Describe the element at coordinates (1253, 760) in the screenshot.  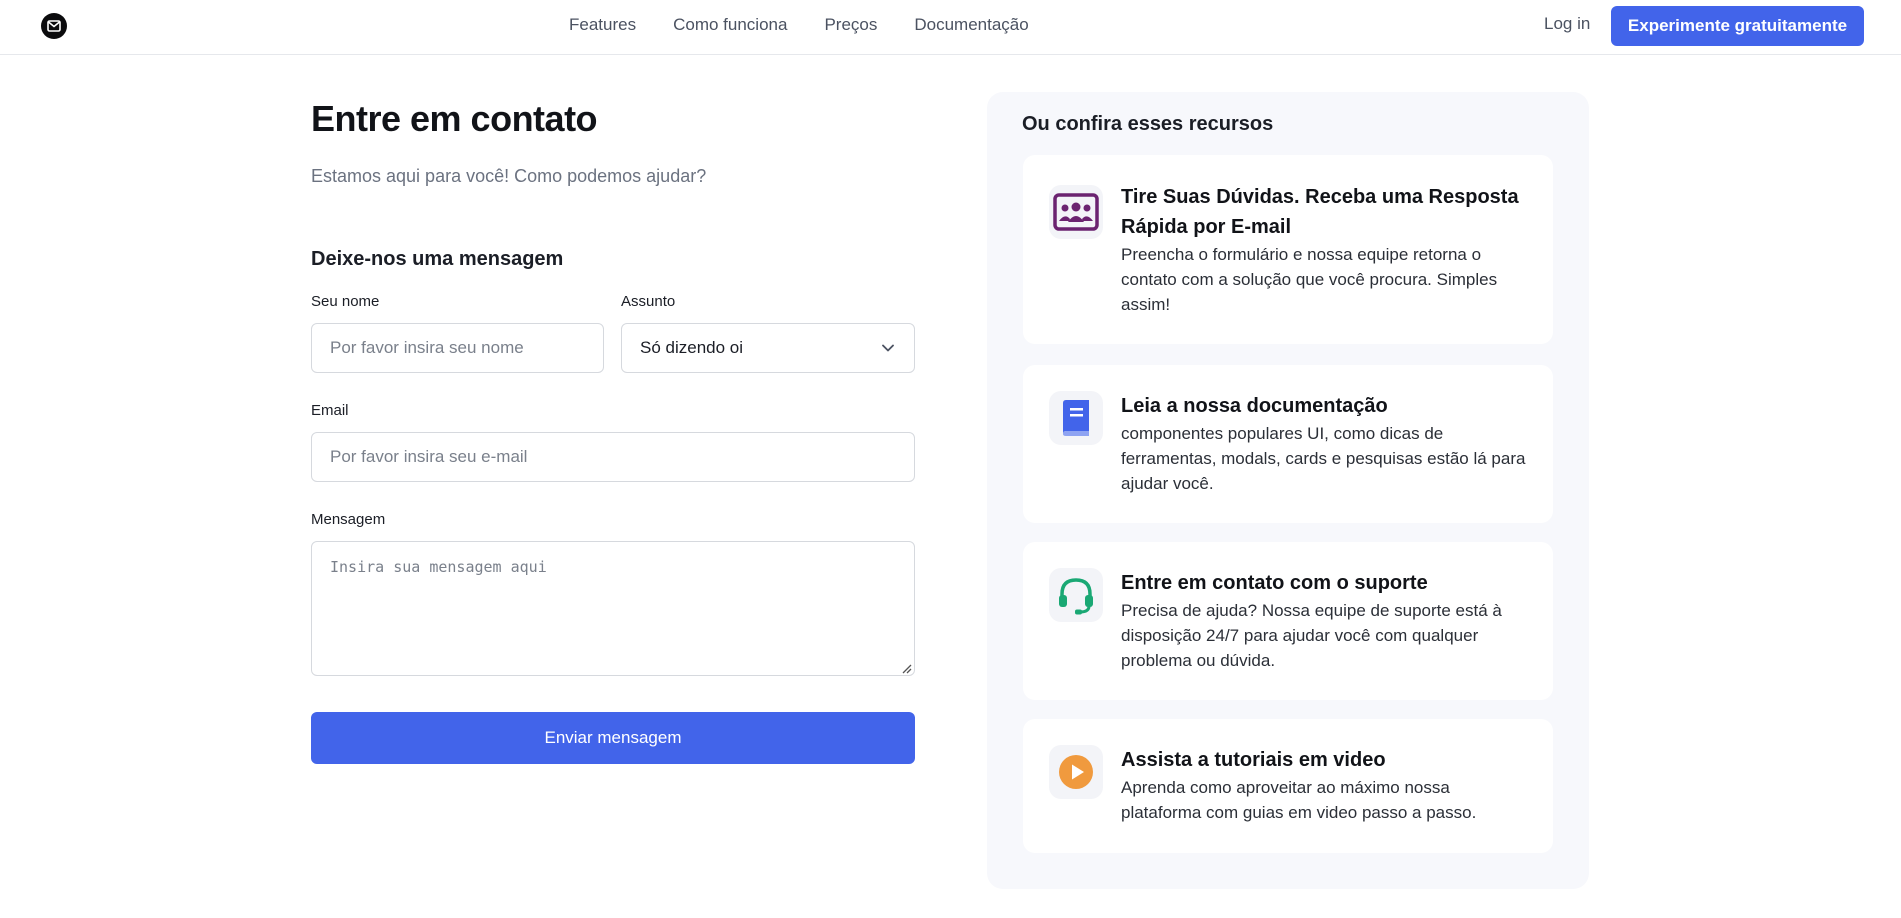
I see `resource-card-title: Assista a tutoriais em video` at that location.